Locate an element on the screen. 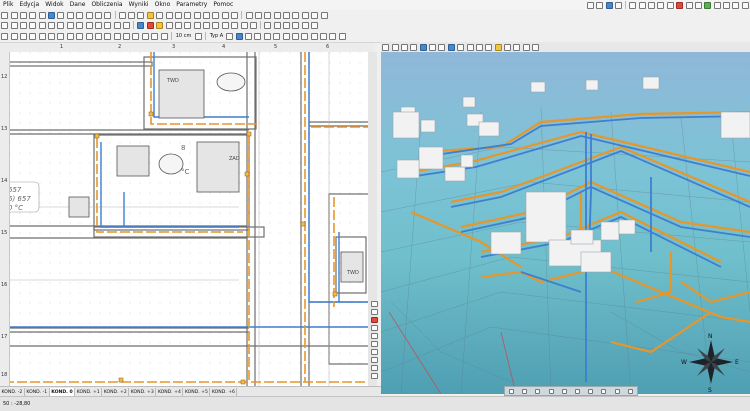 Image resolution: width=750 pixels, height=411 pixels. shower-icon is located at coordinates (89, 15).